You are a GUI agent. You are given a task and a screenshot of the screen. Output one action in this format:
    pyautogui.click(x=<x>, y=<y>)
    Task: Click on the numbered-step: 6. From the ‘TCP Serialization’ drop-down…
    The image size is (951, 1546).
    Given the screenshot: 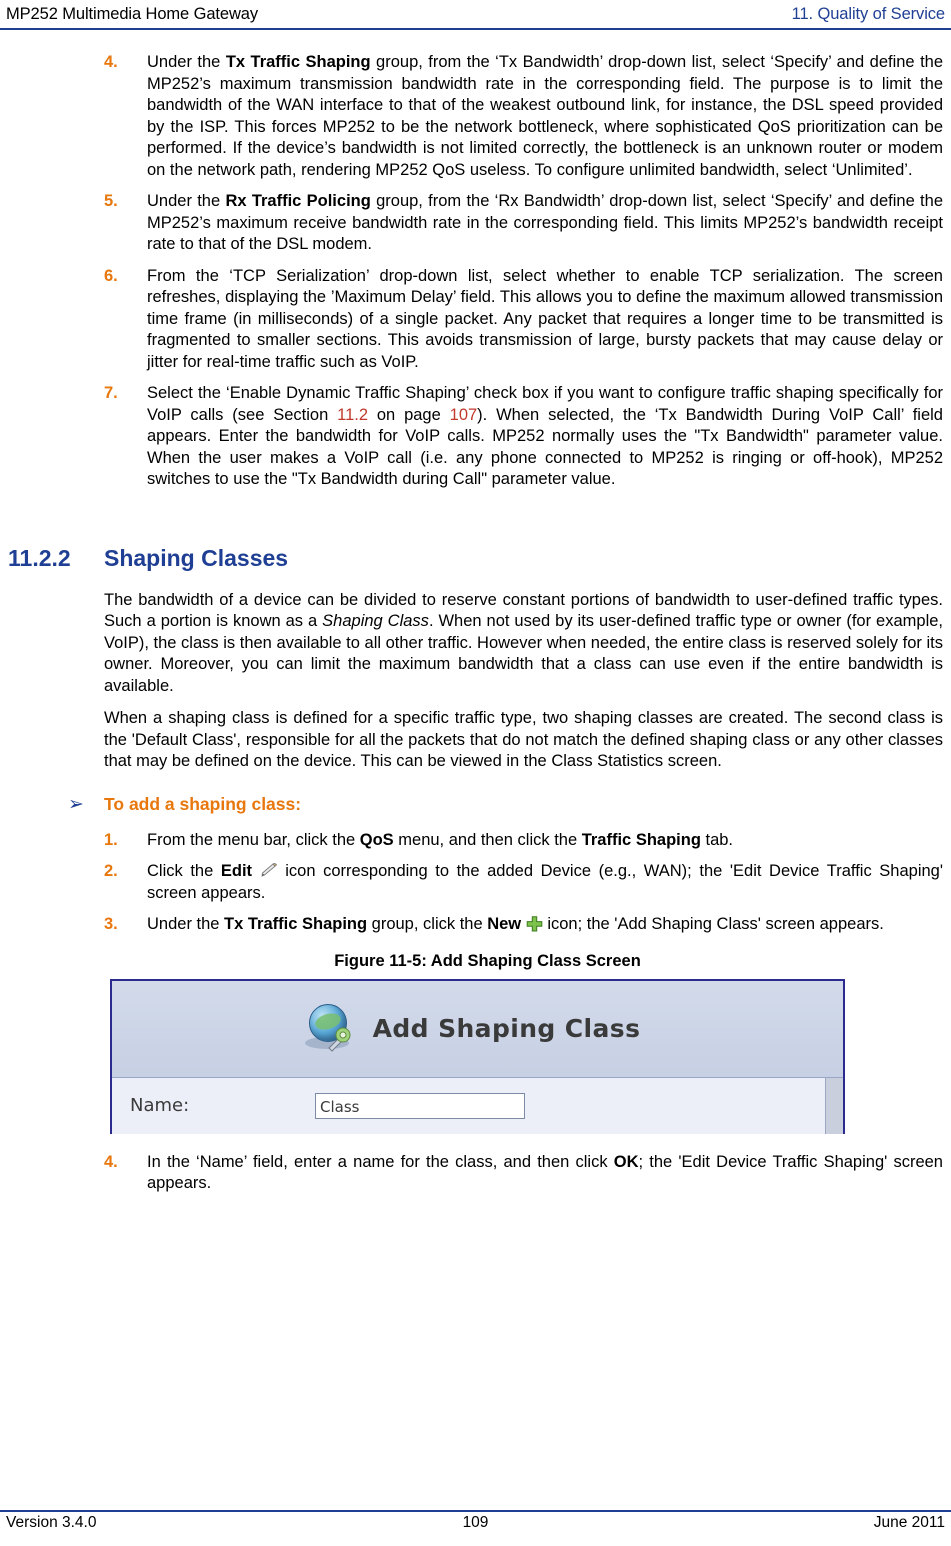 What is the action you would take?
    pyautogui.click(x=475, y=320)
    